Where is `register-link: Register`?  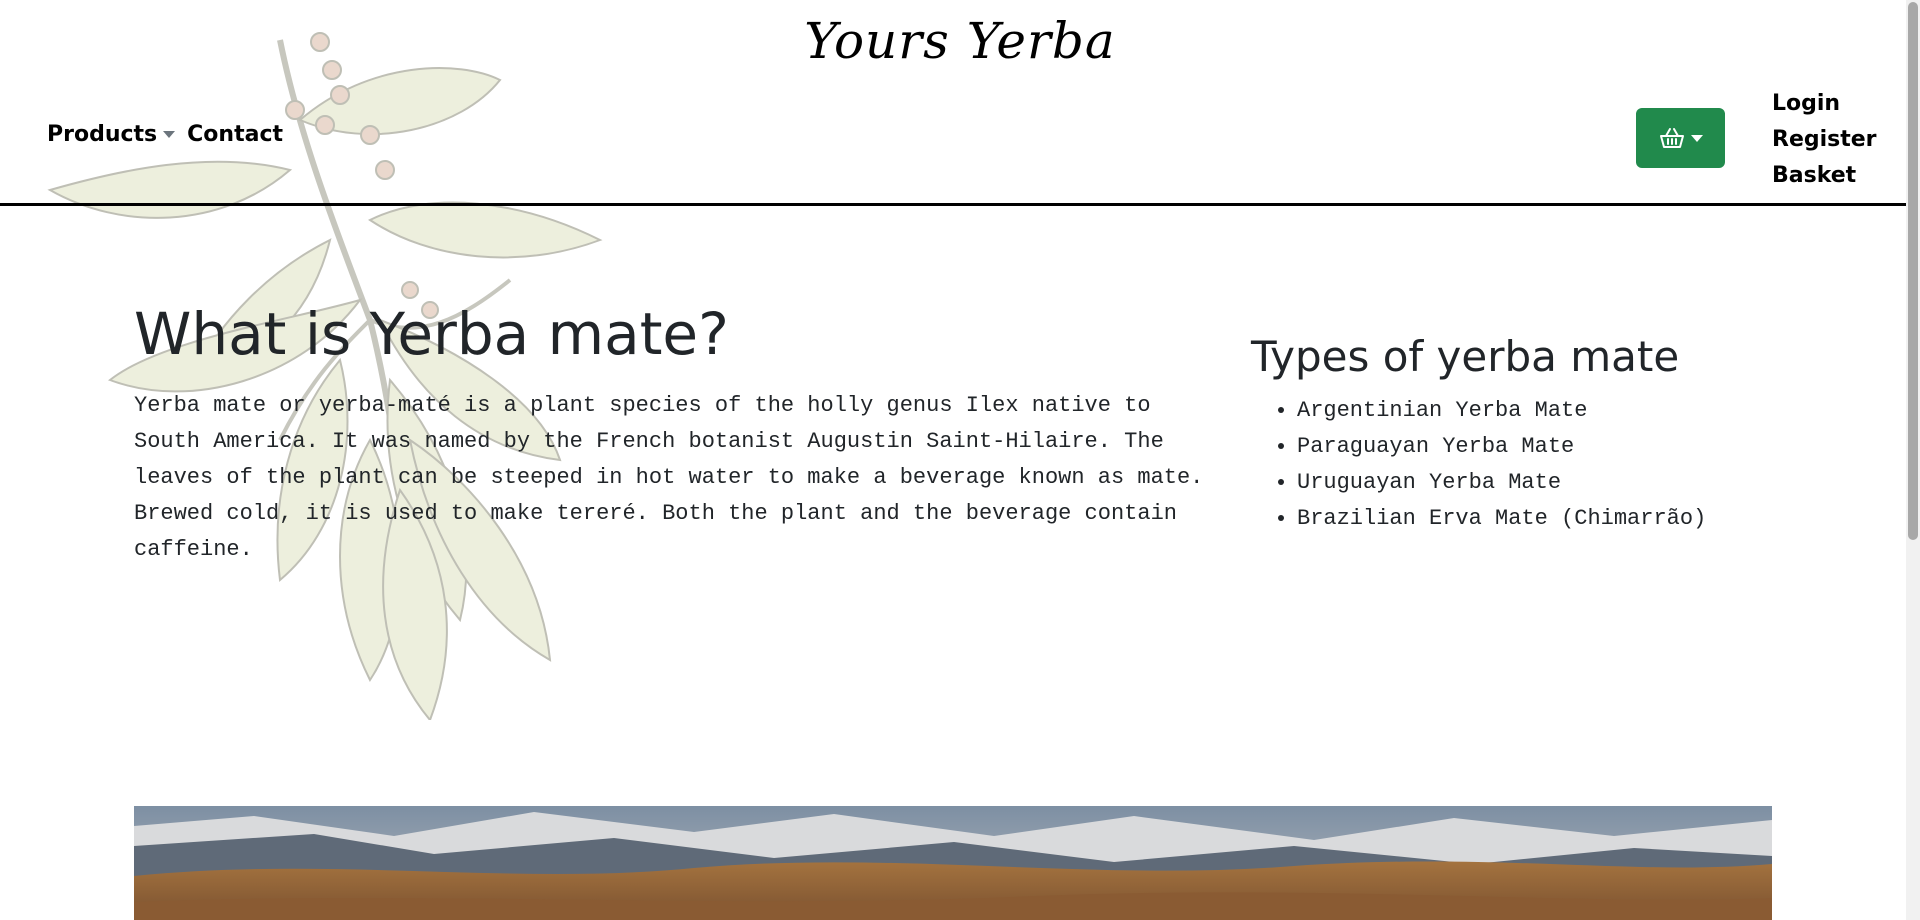
register-link: Register is located at coordinates (1824, 140).